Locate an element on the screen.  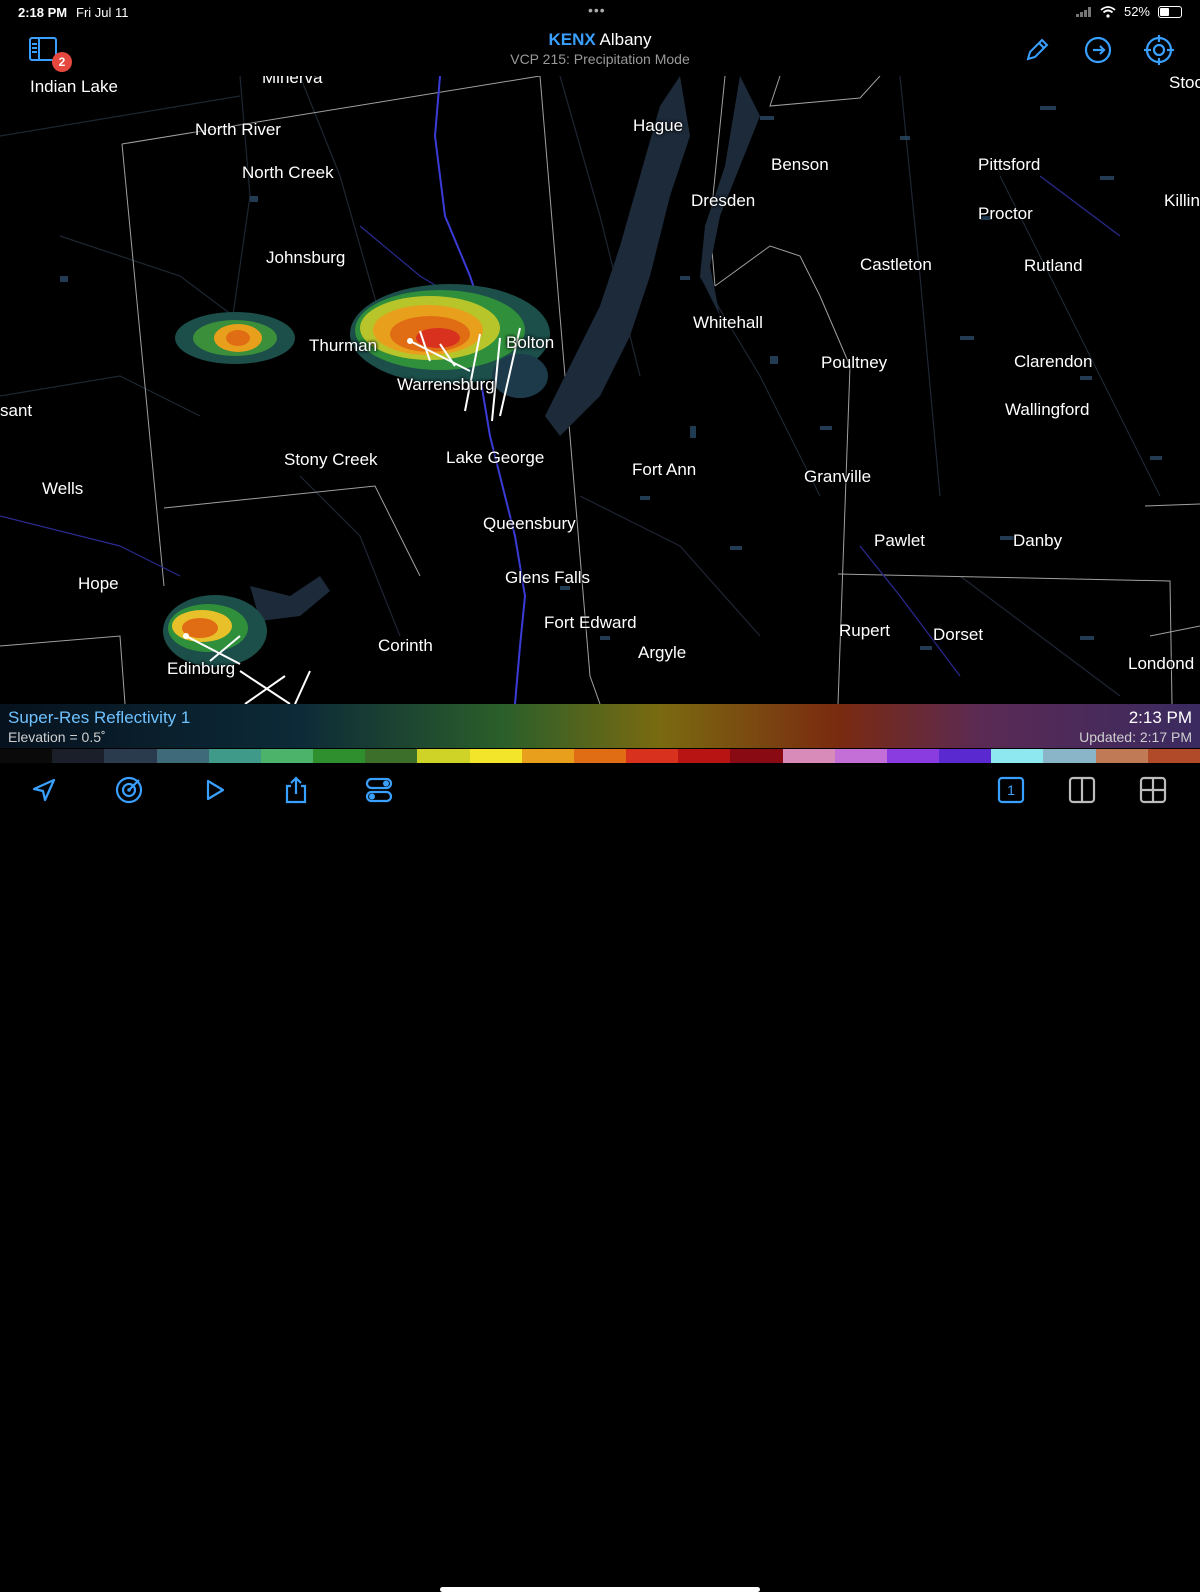
city-label: Wallingford is located at coordinates (1047, 409).